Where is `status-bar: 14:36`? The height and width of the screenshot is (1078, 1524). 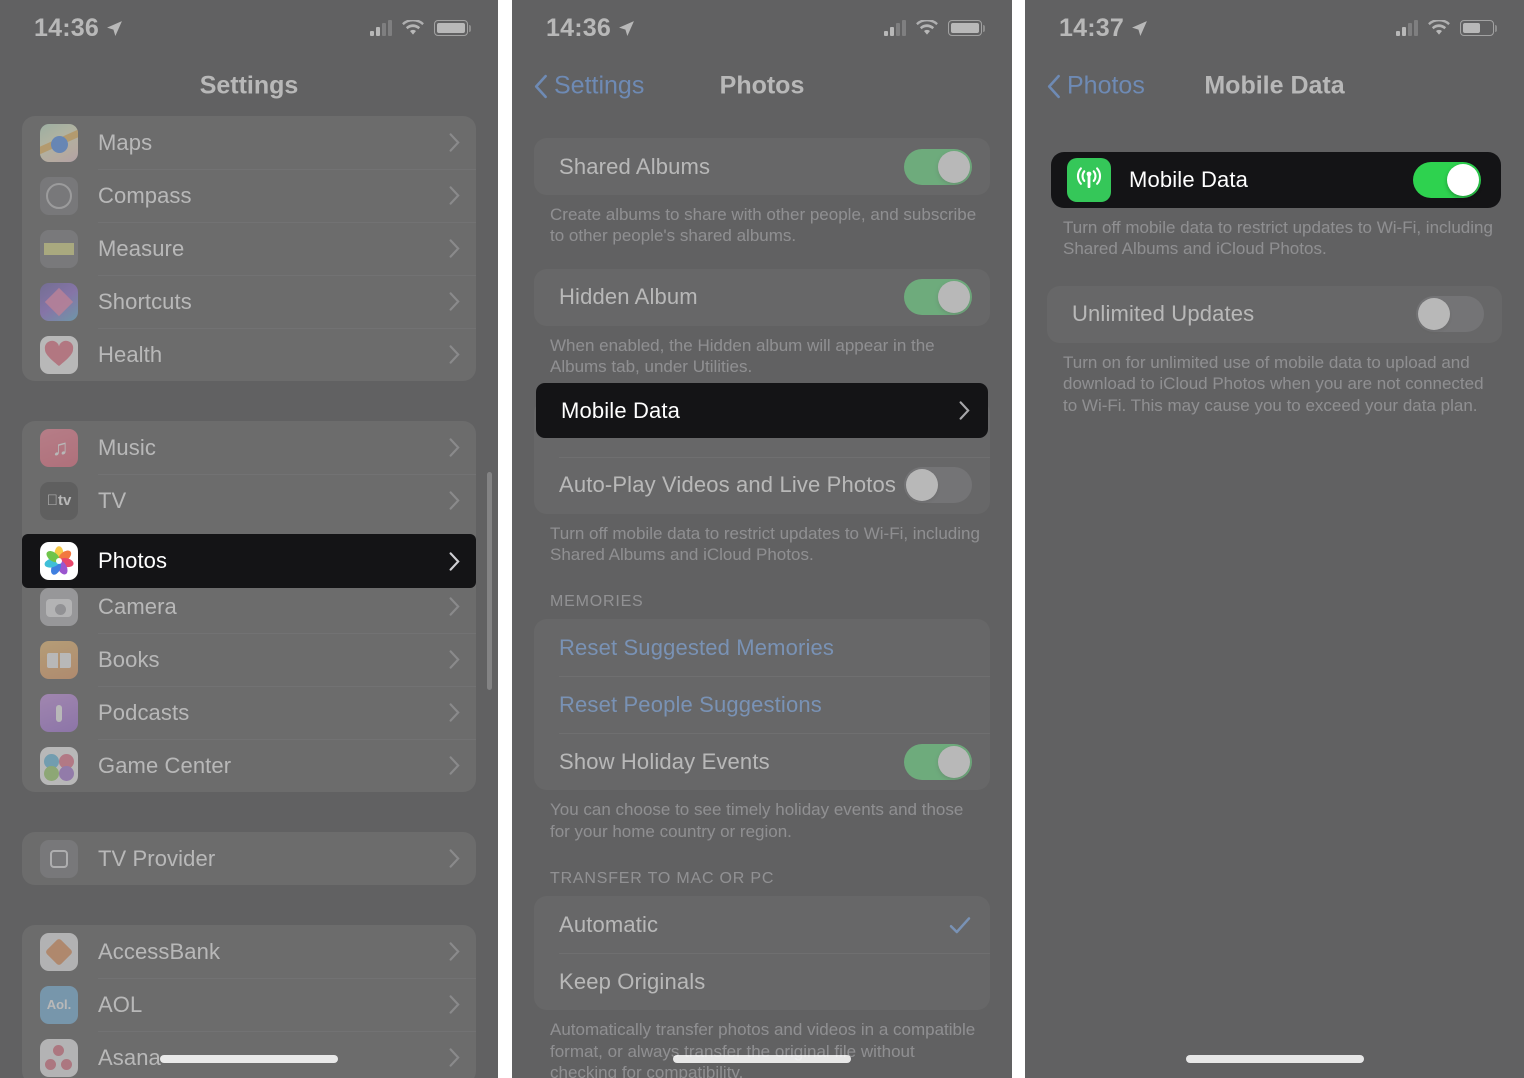 status-bar: 14:36 is located at coordinates (762, 28).